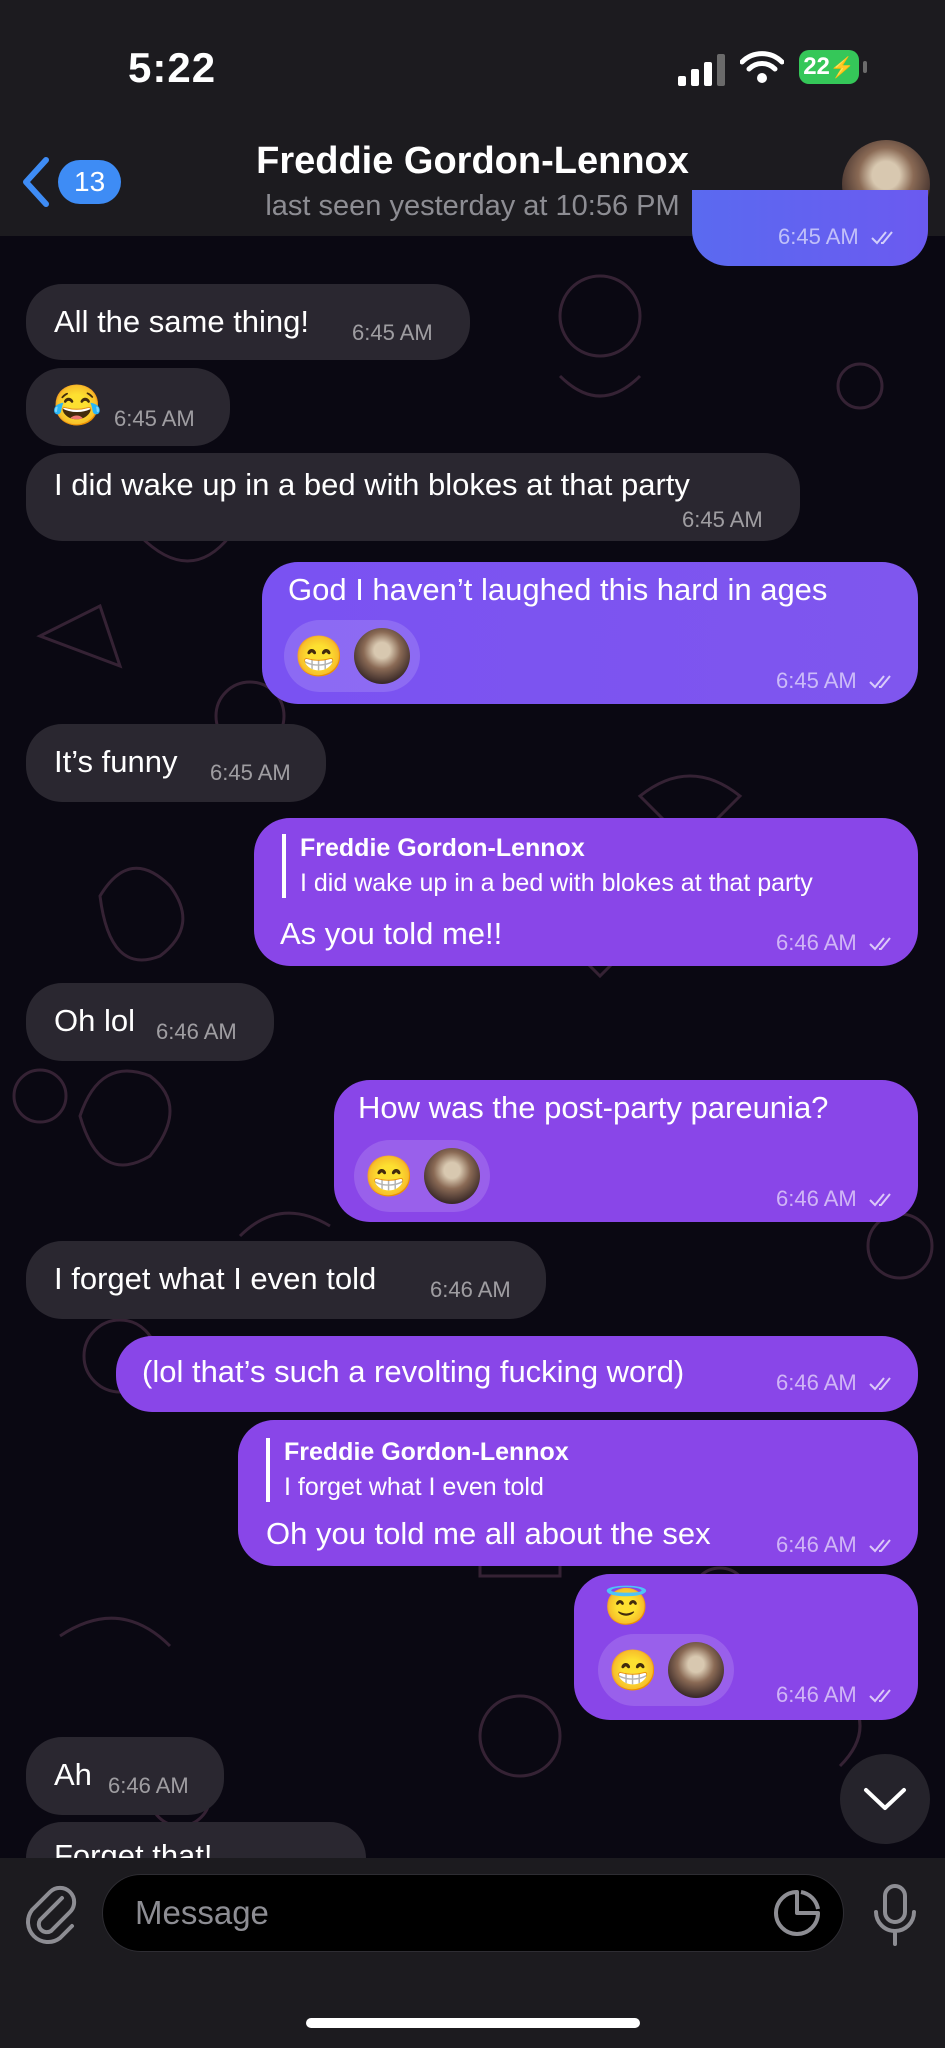 This screenshot has height=2048, width=945. What do you see at coordinates (488, 1533) in the screenshot?
I see `message-text: Oh you told me all about the sex` at bounding box center [488, 1533].